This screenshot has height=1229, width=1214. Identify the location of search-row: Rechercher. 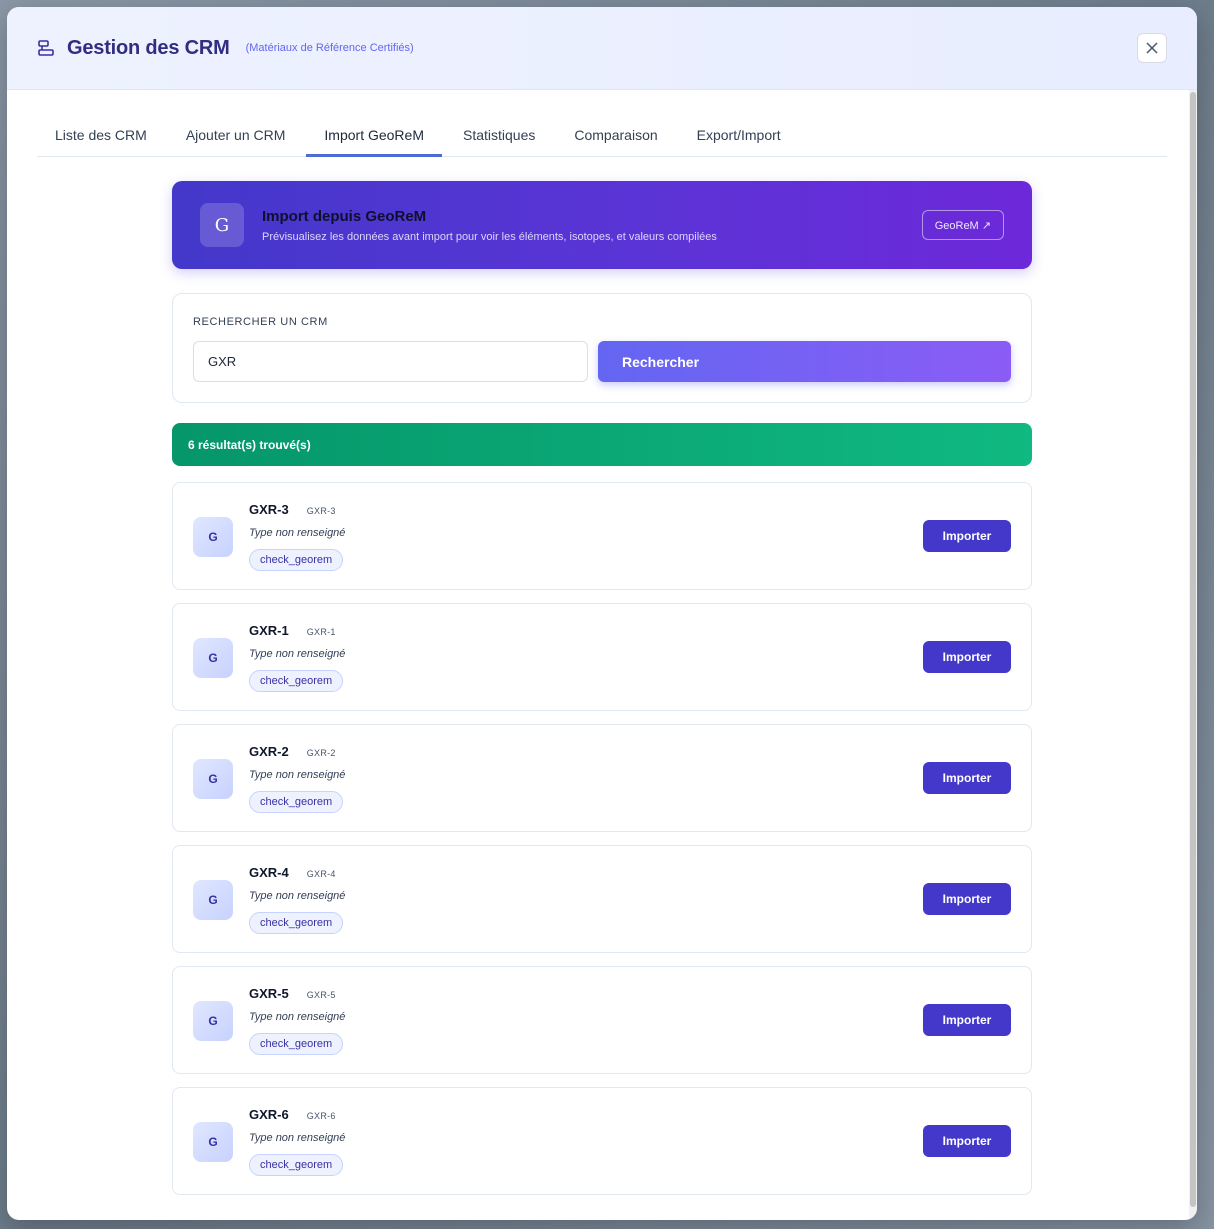
(602, 361).